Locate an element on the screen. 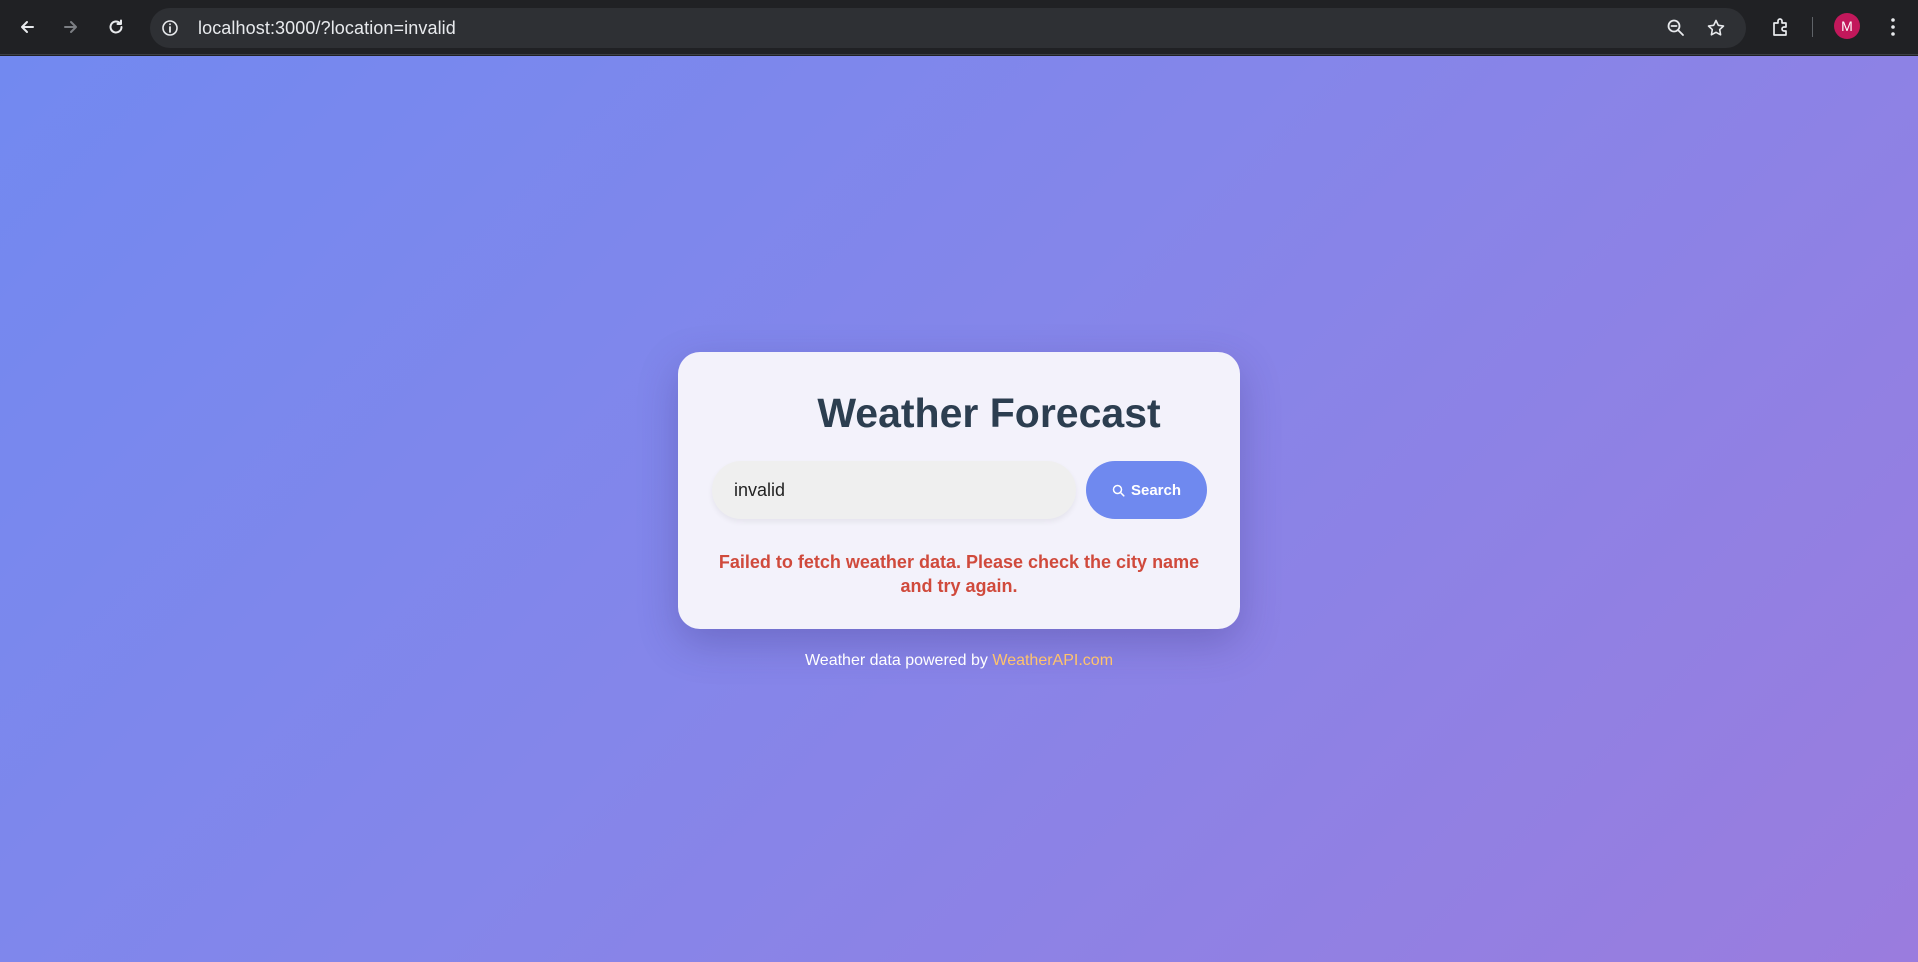 Image resolution: width=1918 pixels, height=962 pixels. footer-text: Weather data powered by is located at coordinates (896, 660).